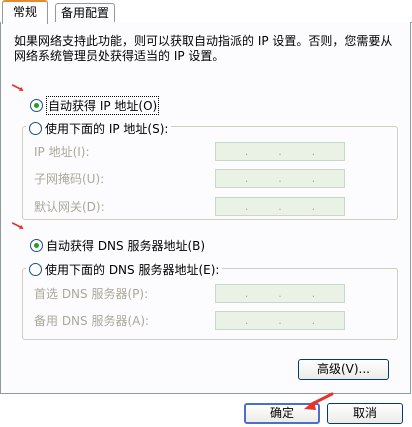 The height and width of the screenshot is (427, 412). Describe the element at coordinates (17, 225) in the screenshot. I see `annotation-arrow-dns-icon` at that location.